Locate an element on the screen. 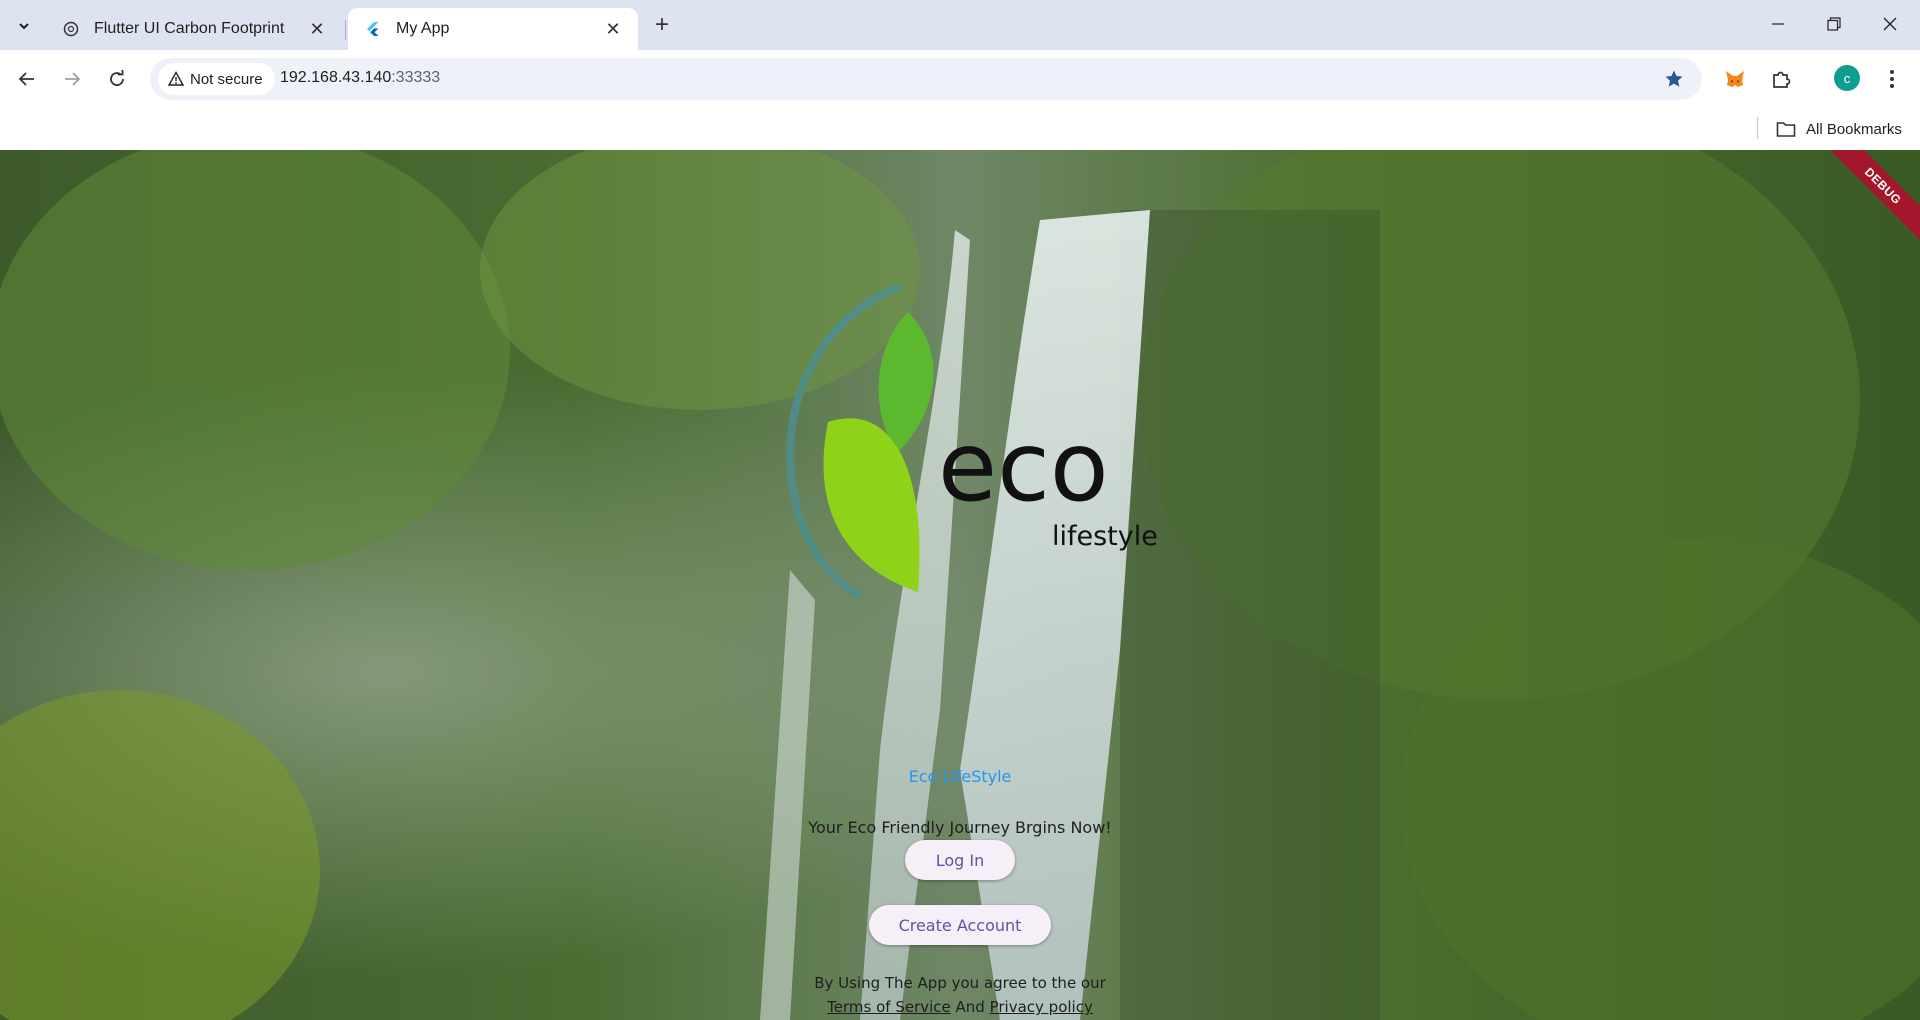  reload-button is located at coordinates (117, 79).